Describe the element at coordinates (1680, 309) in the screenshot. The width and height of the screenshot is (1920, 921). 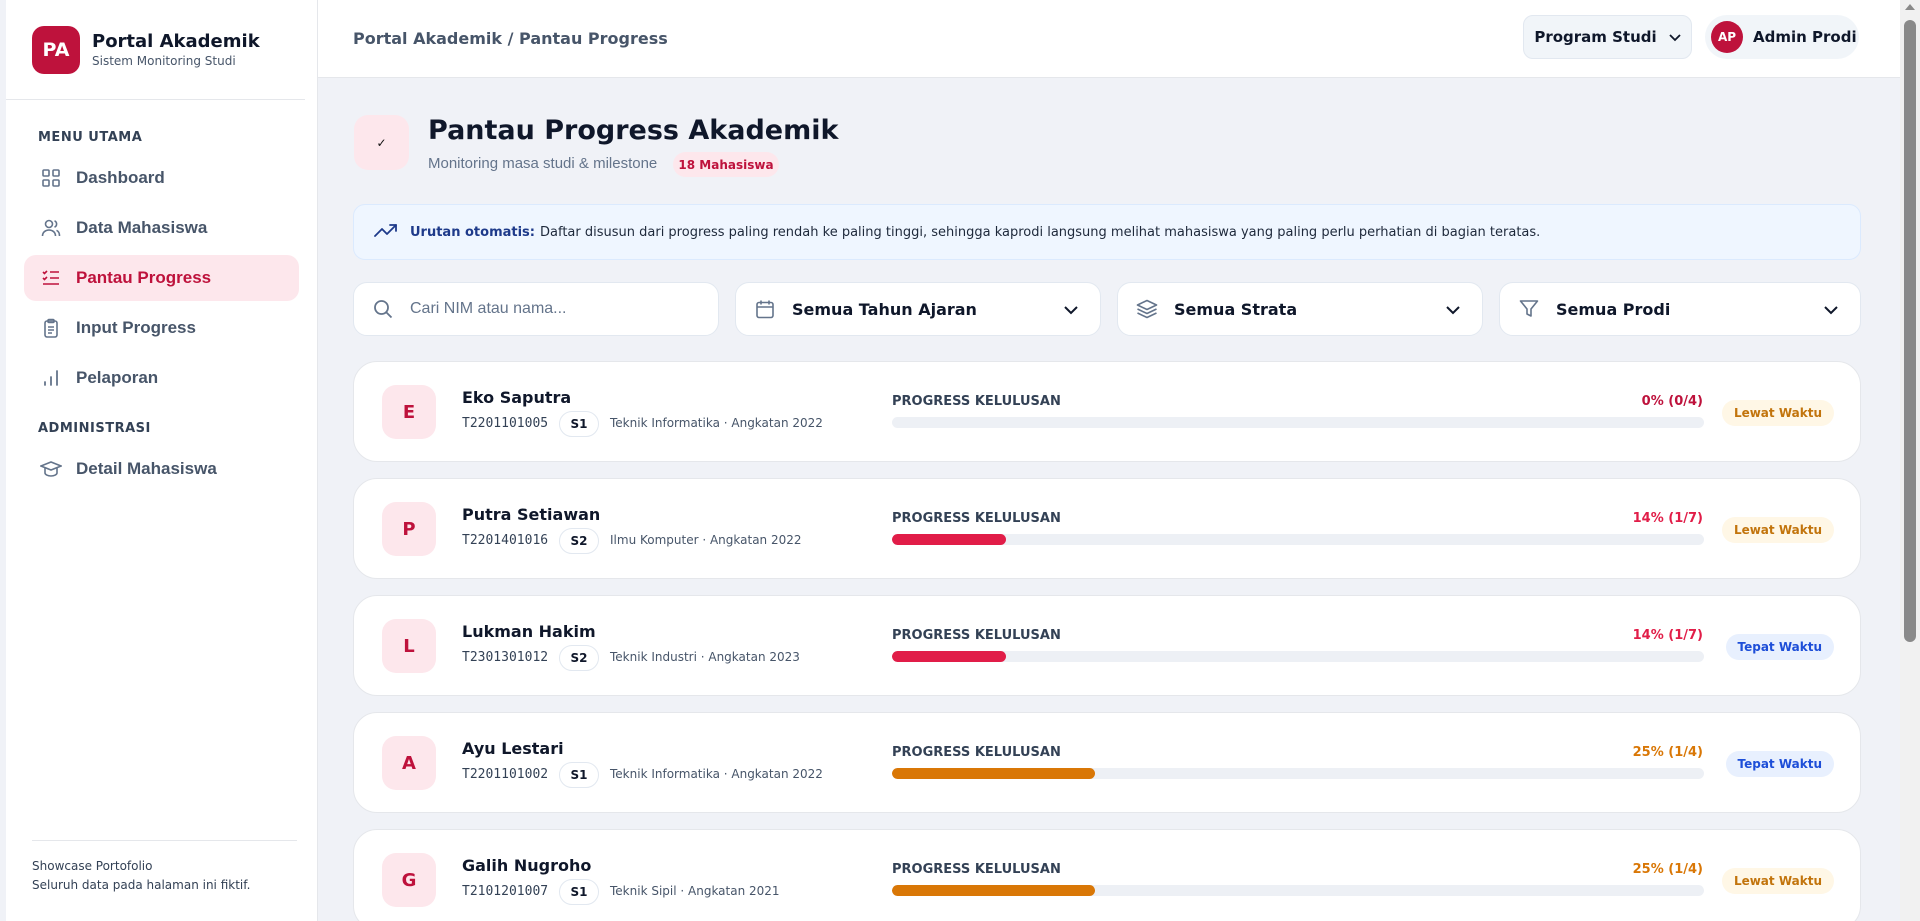
I see `prodi-select: Semua Prodi` at that location.